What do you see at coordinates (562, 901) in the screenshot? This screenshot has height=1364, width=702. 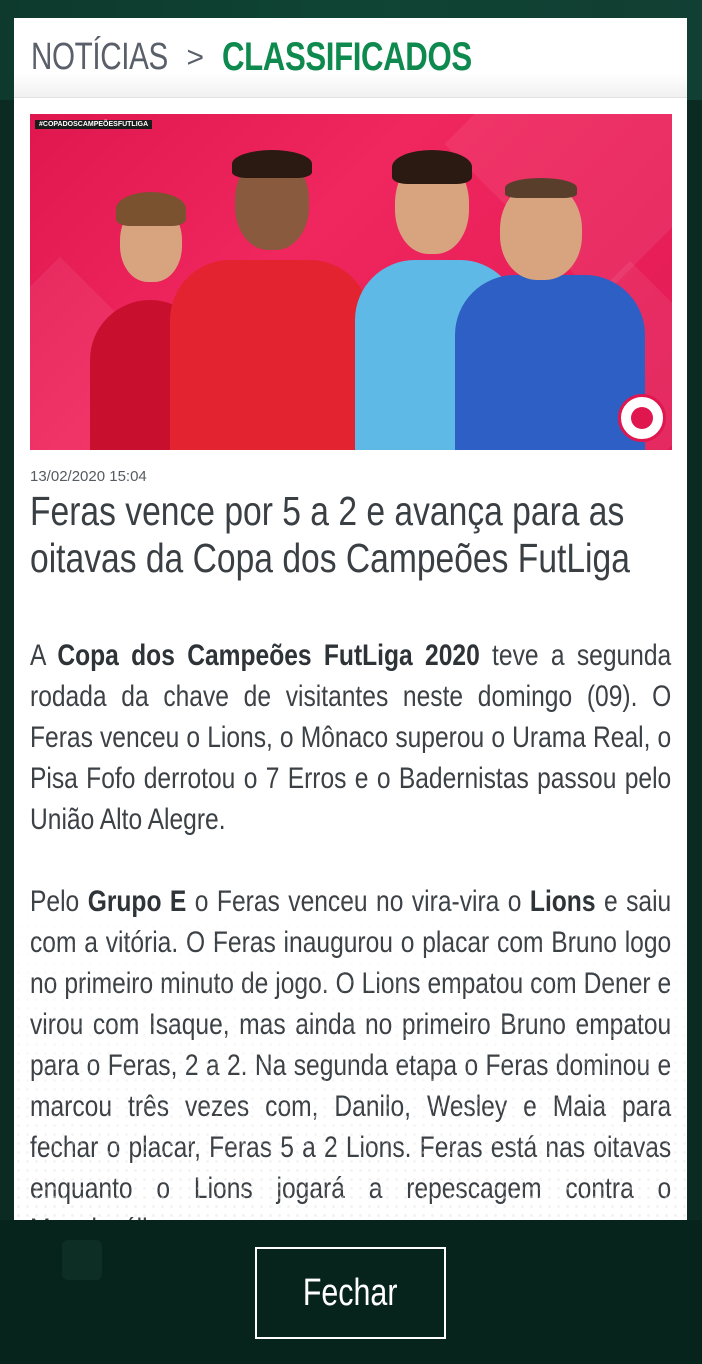 I see `bold-text: Lions` at bounding box center [562, 901].